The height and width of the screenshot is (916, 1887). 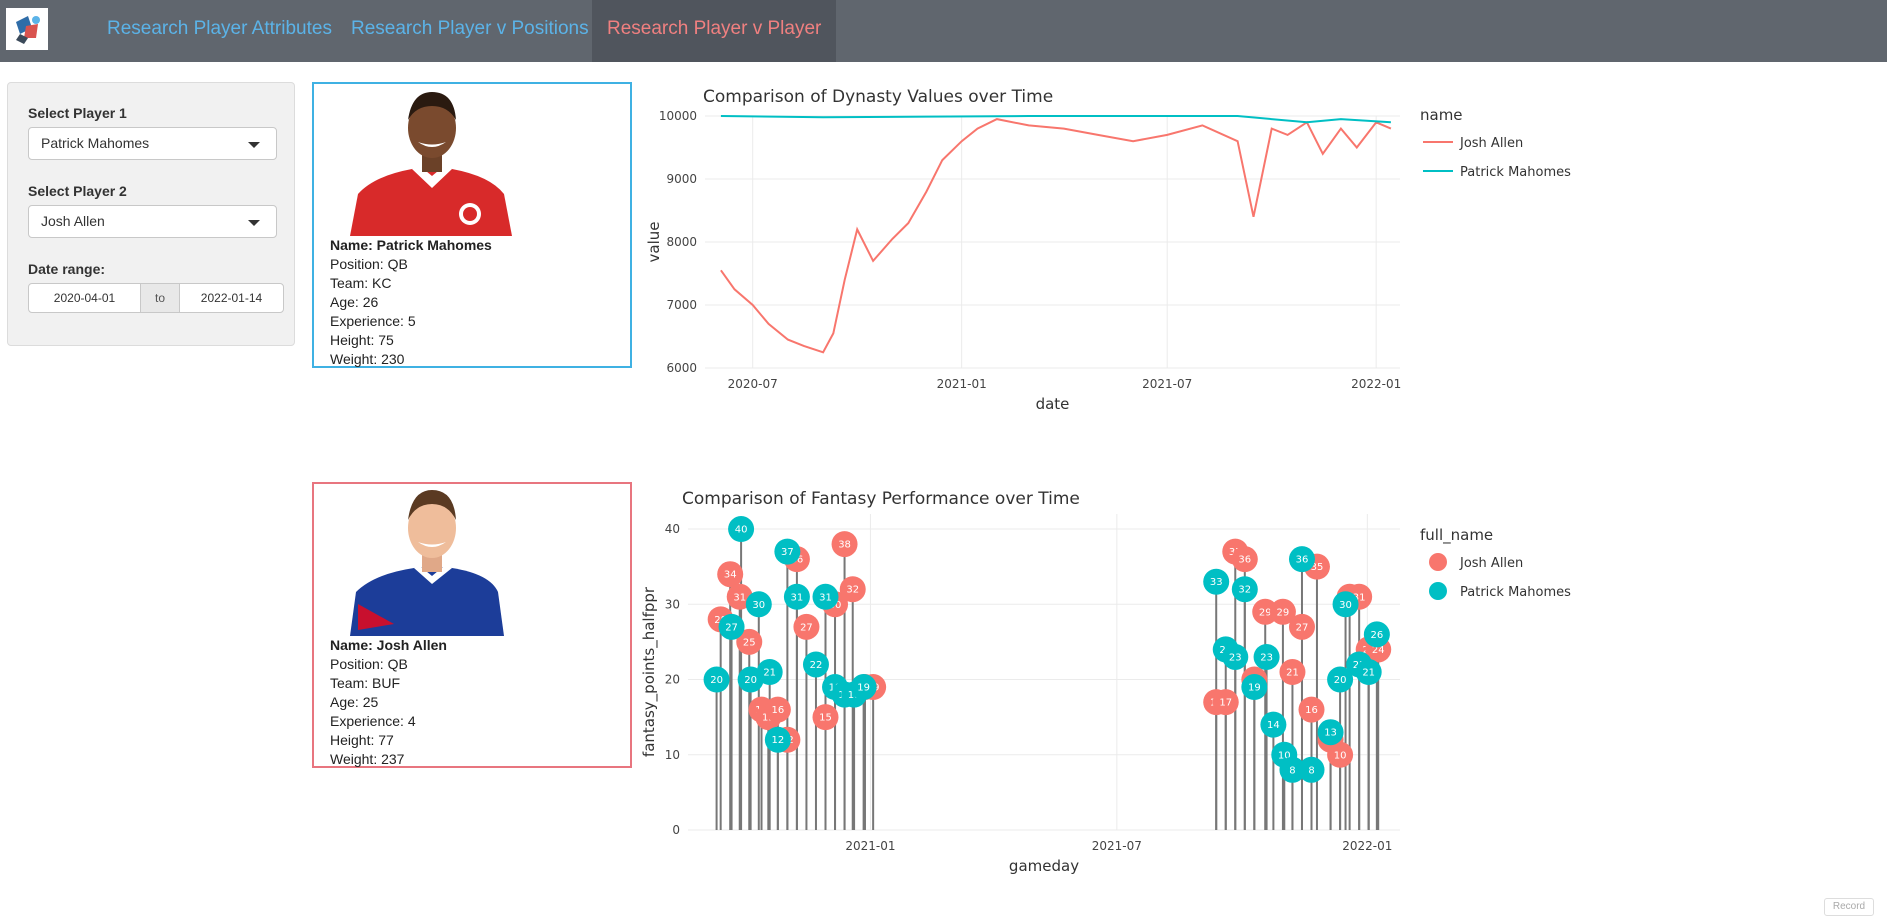 What do you see at coordinates (365, 683) in the screenshot?
I see `player-2-team: Team: BUF` at bounding box center [365, 683].